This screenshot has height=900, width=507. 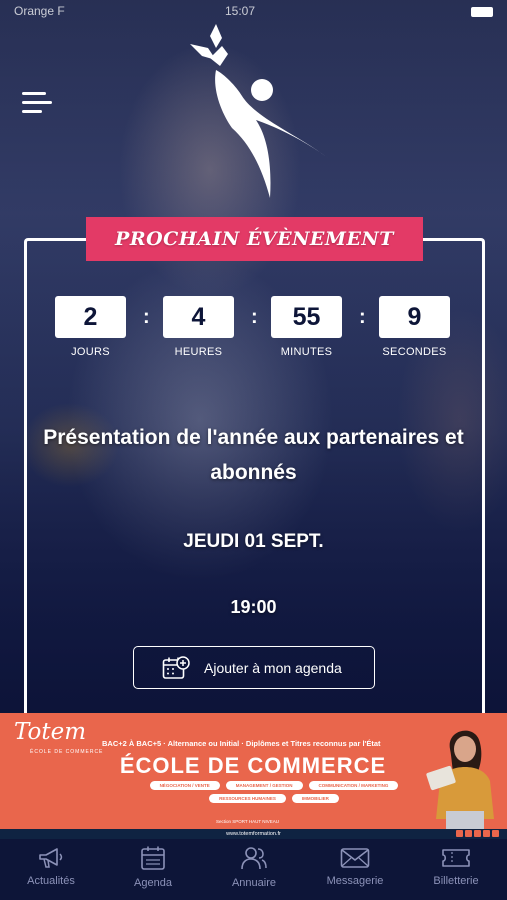 What do you see at coordinates (253, 765) in the screenshot?
I see `ad-headline: ÉCOLE DE COMMERCE` at bounding box center [253, 765].